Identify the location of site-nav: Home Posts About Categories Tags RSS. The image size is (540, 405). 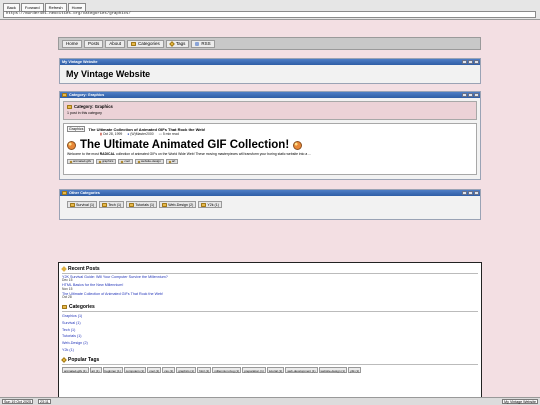
(269, 43).